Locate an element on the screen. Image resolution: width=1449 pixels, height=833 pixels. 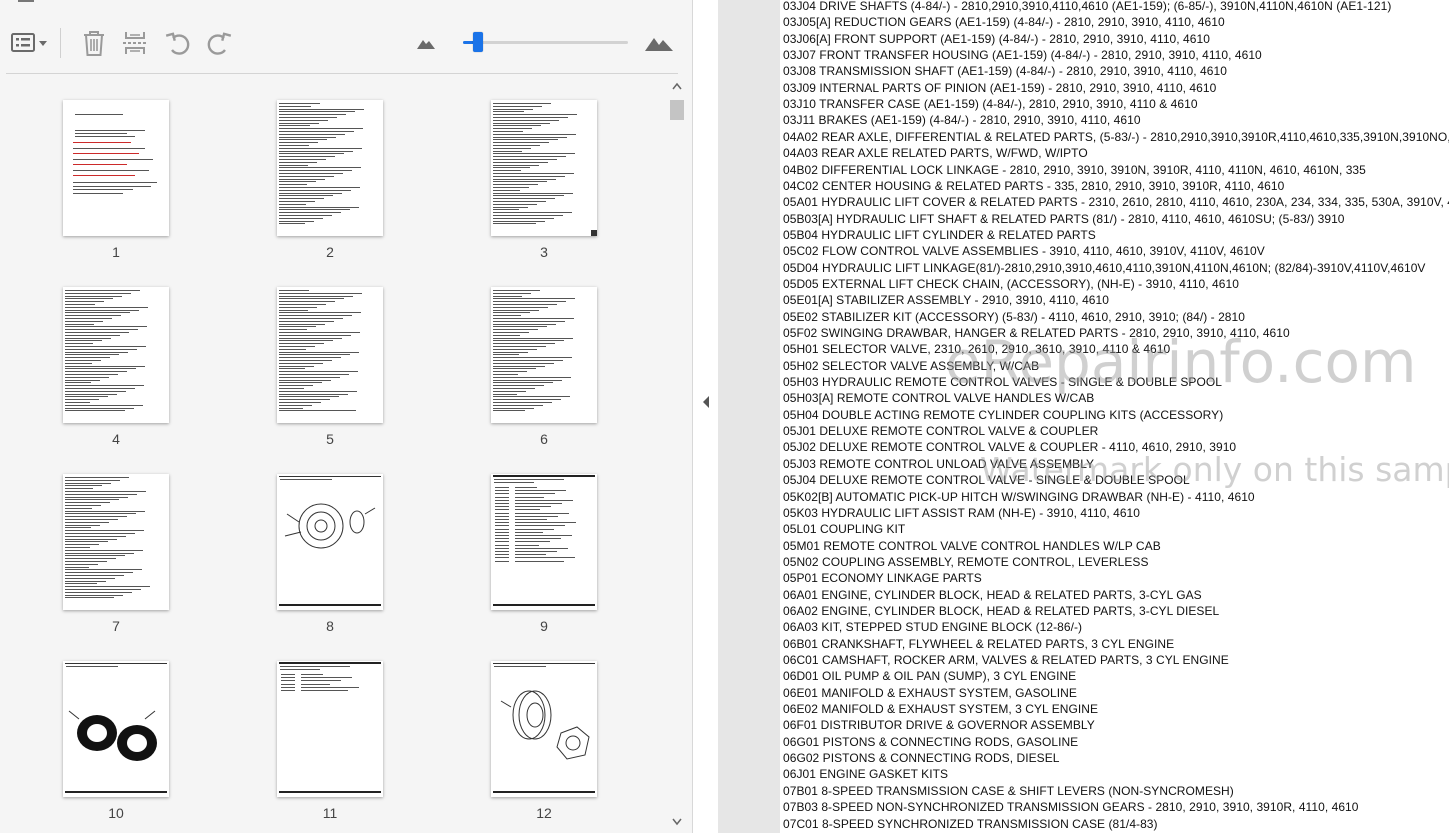
undo-button is located at coordinates (178, 43).